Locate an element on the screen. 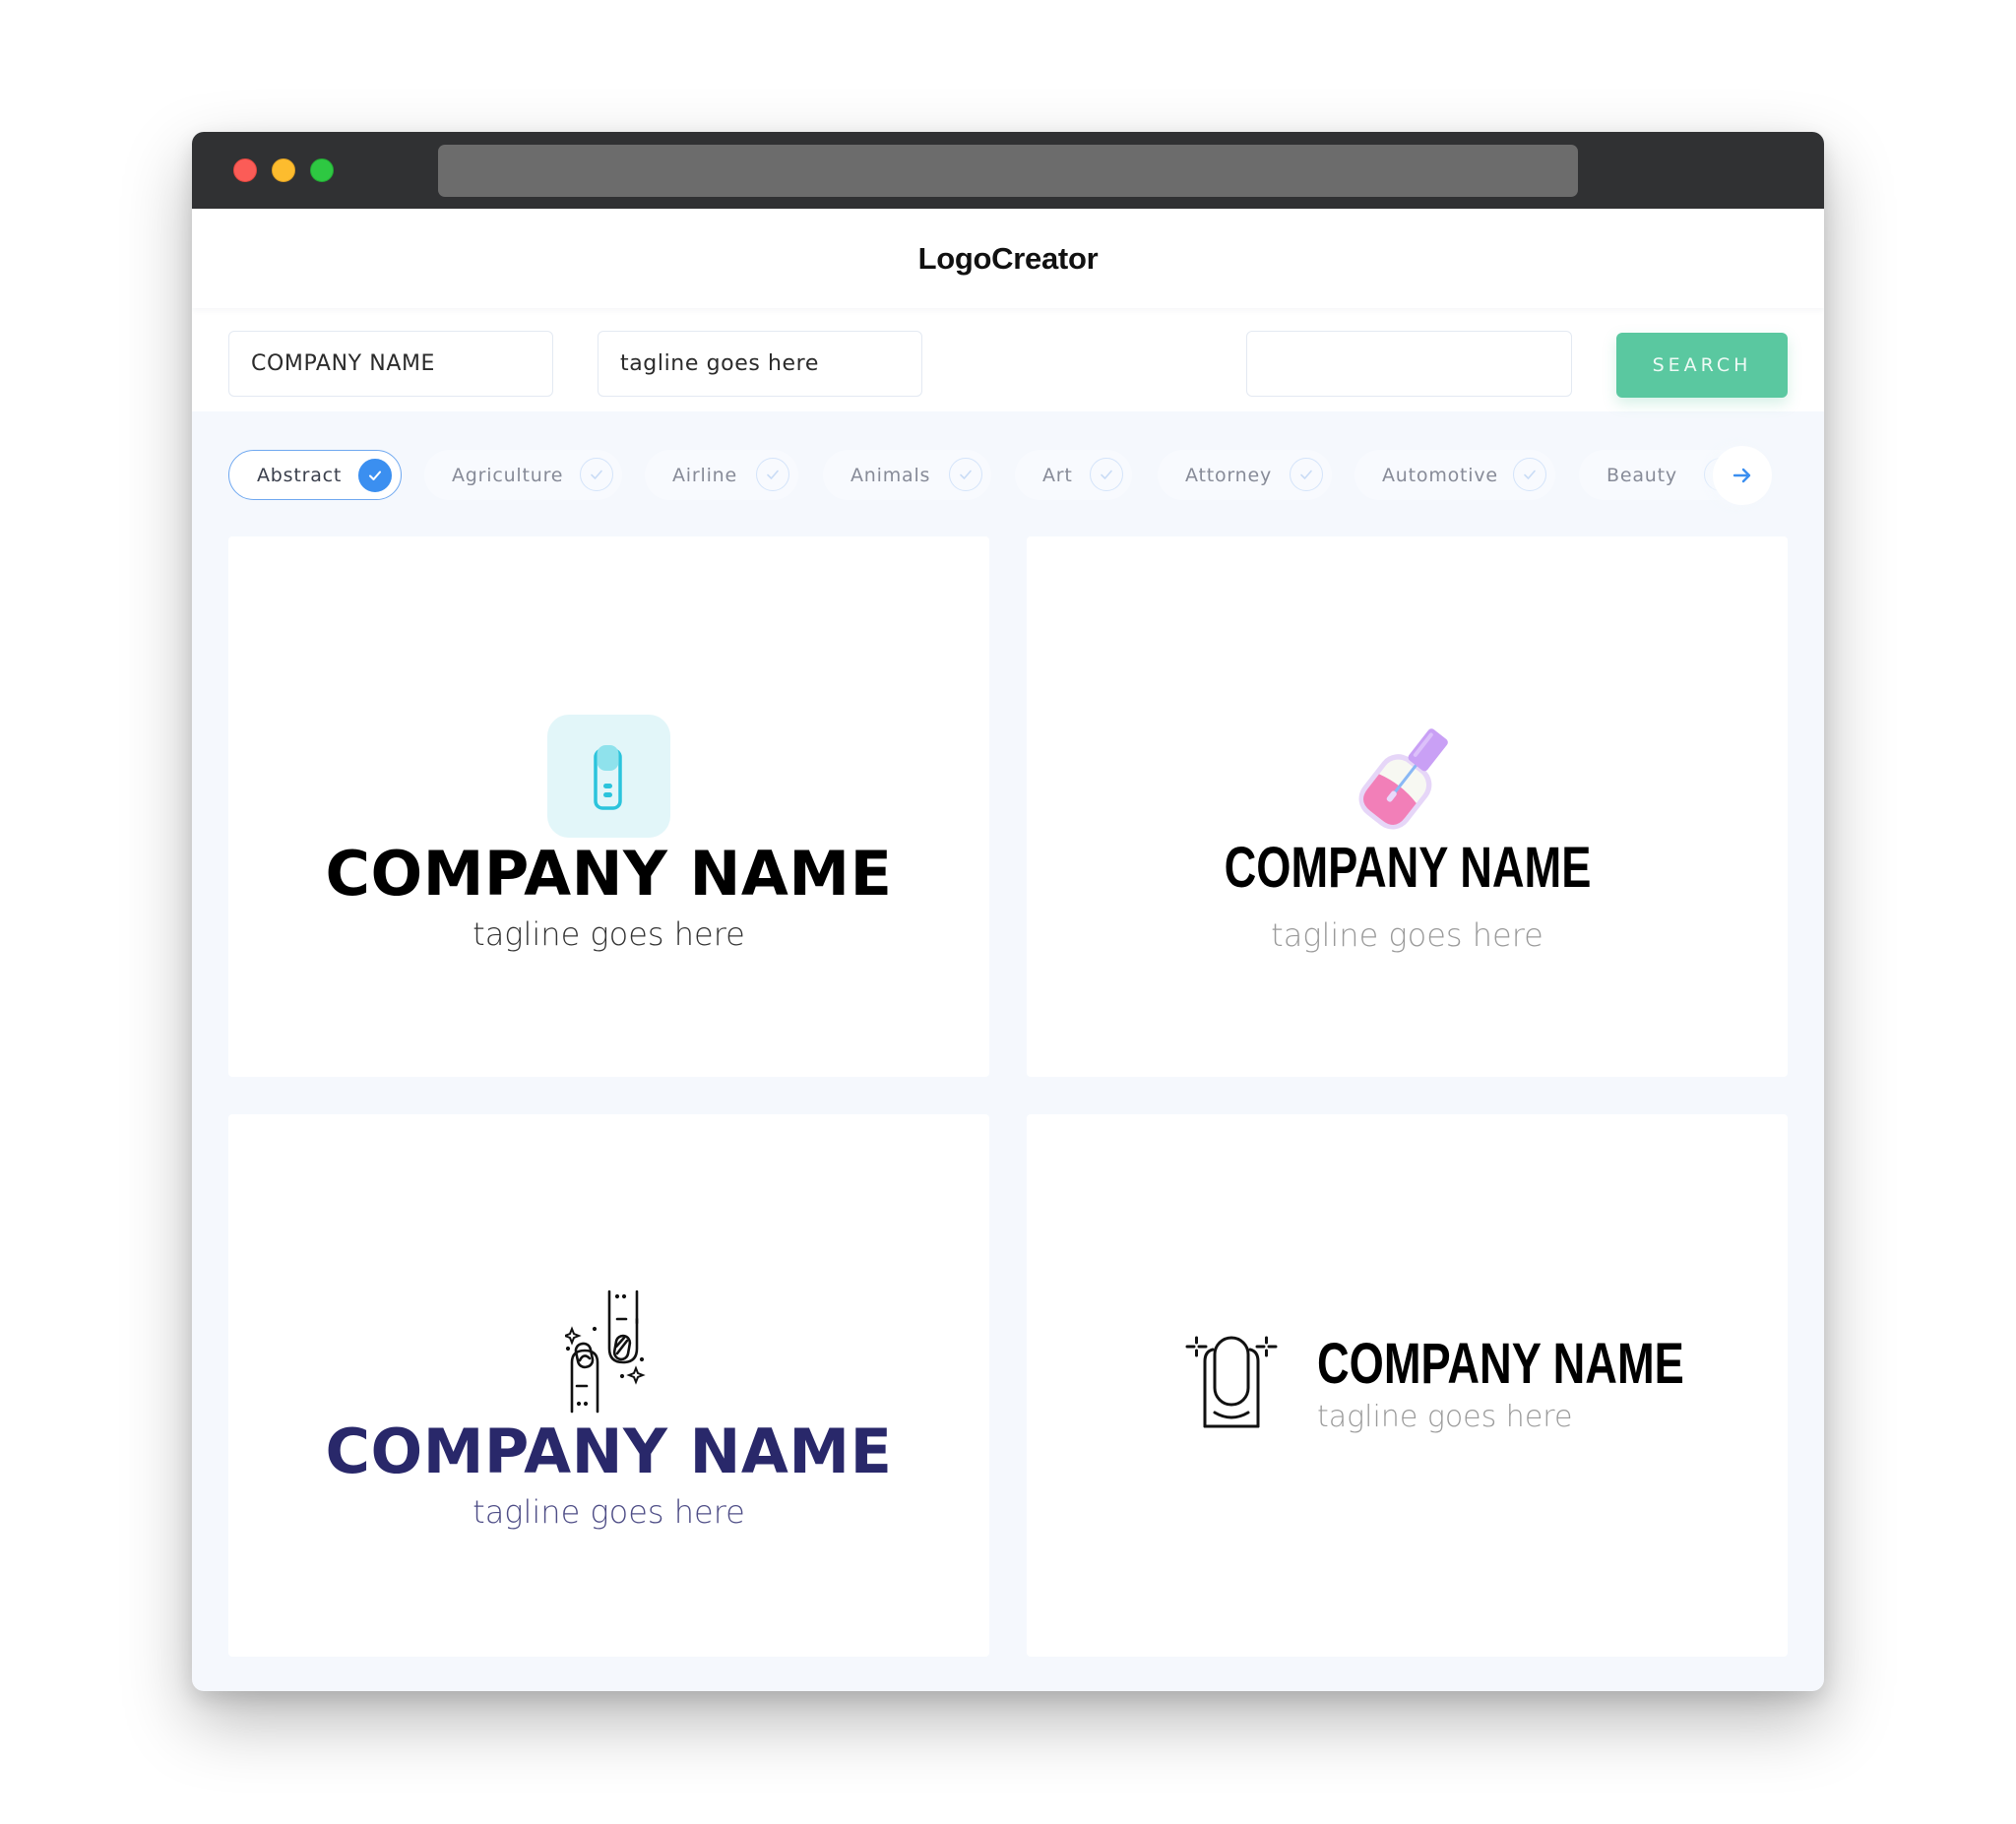  category-chip-airline: Airline is located at coordinates (721, 475).